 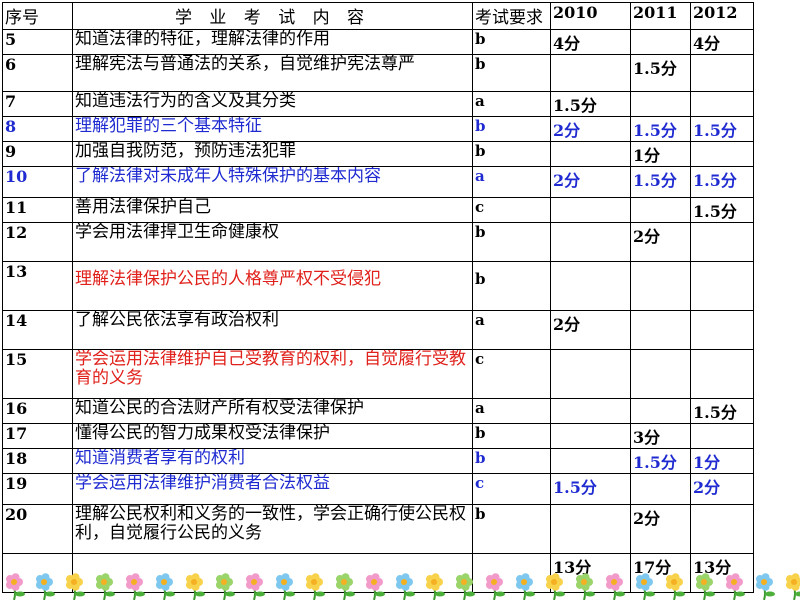 I want to click on table-row: 5 知道法律的特征，理解法律的作用 b 4分 4分, so click(x=378, y=42).